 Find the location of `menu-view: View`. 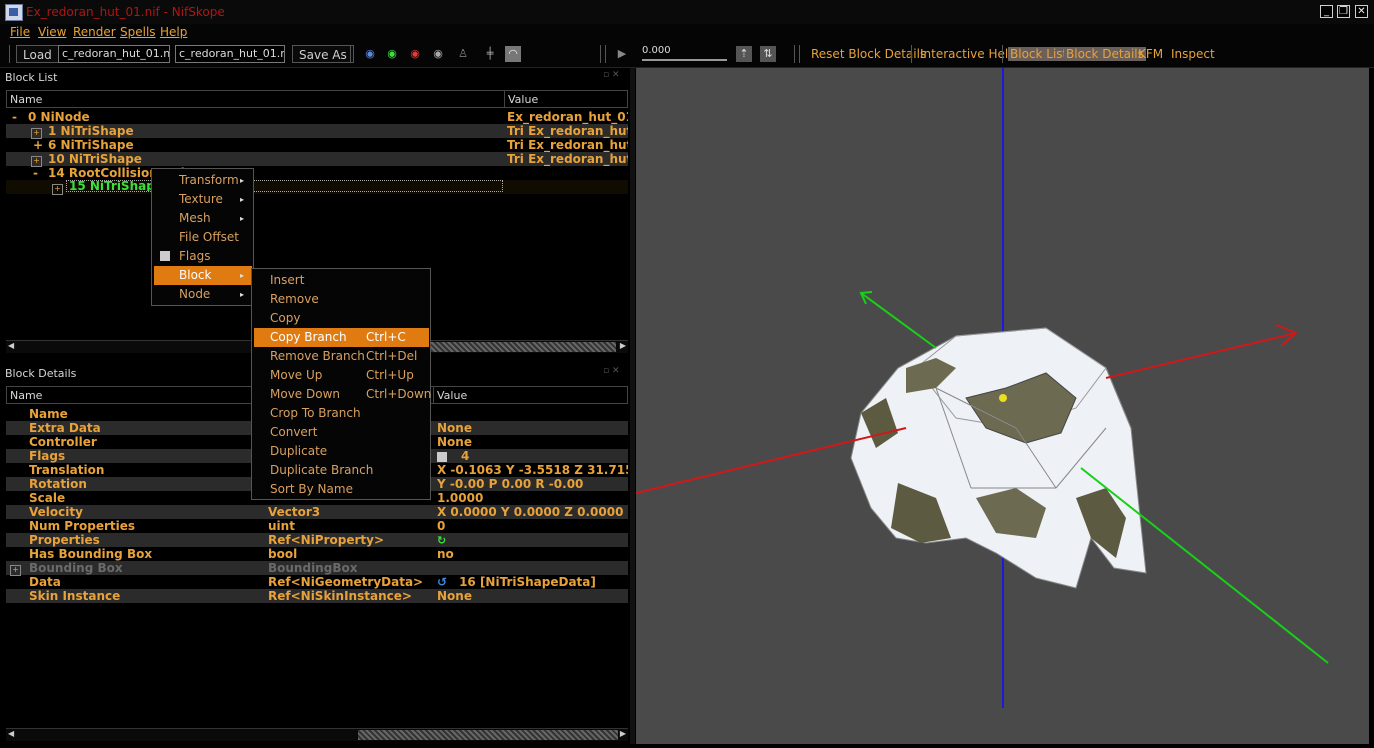

menu-view: View is located at coordinates (52, 32).